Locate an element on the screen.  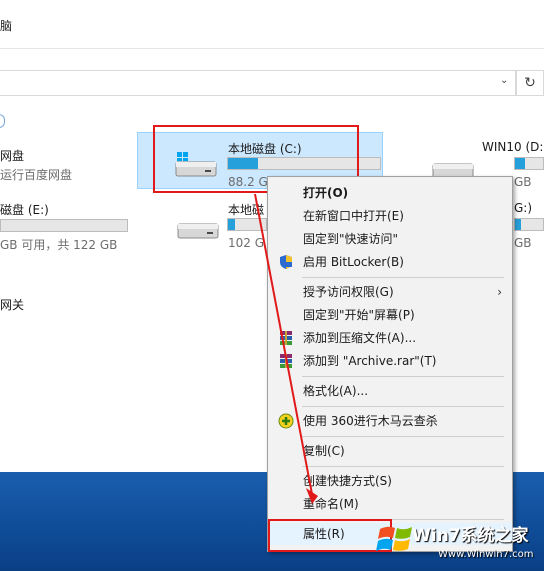
drive-f-free: 102 G is located at coordinates (246, 243).